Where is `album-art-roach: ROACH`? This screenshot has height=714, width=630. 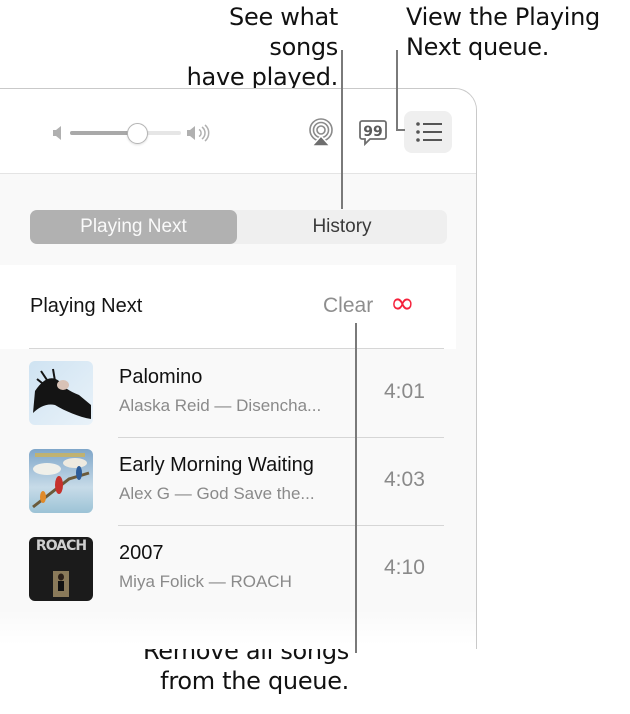
album-art-roach: ROACH is located at coordinates (61, 569).